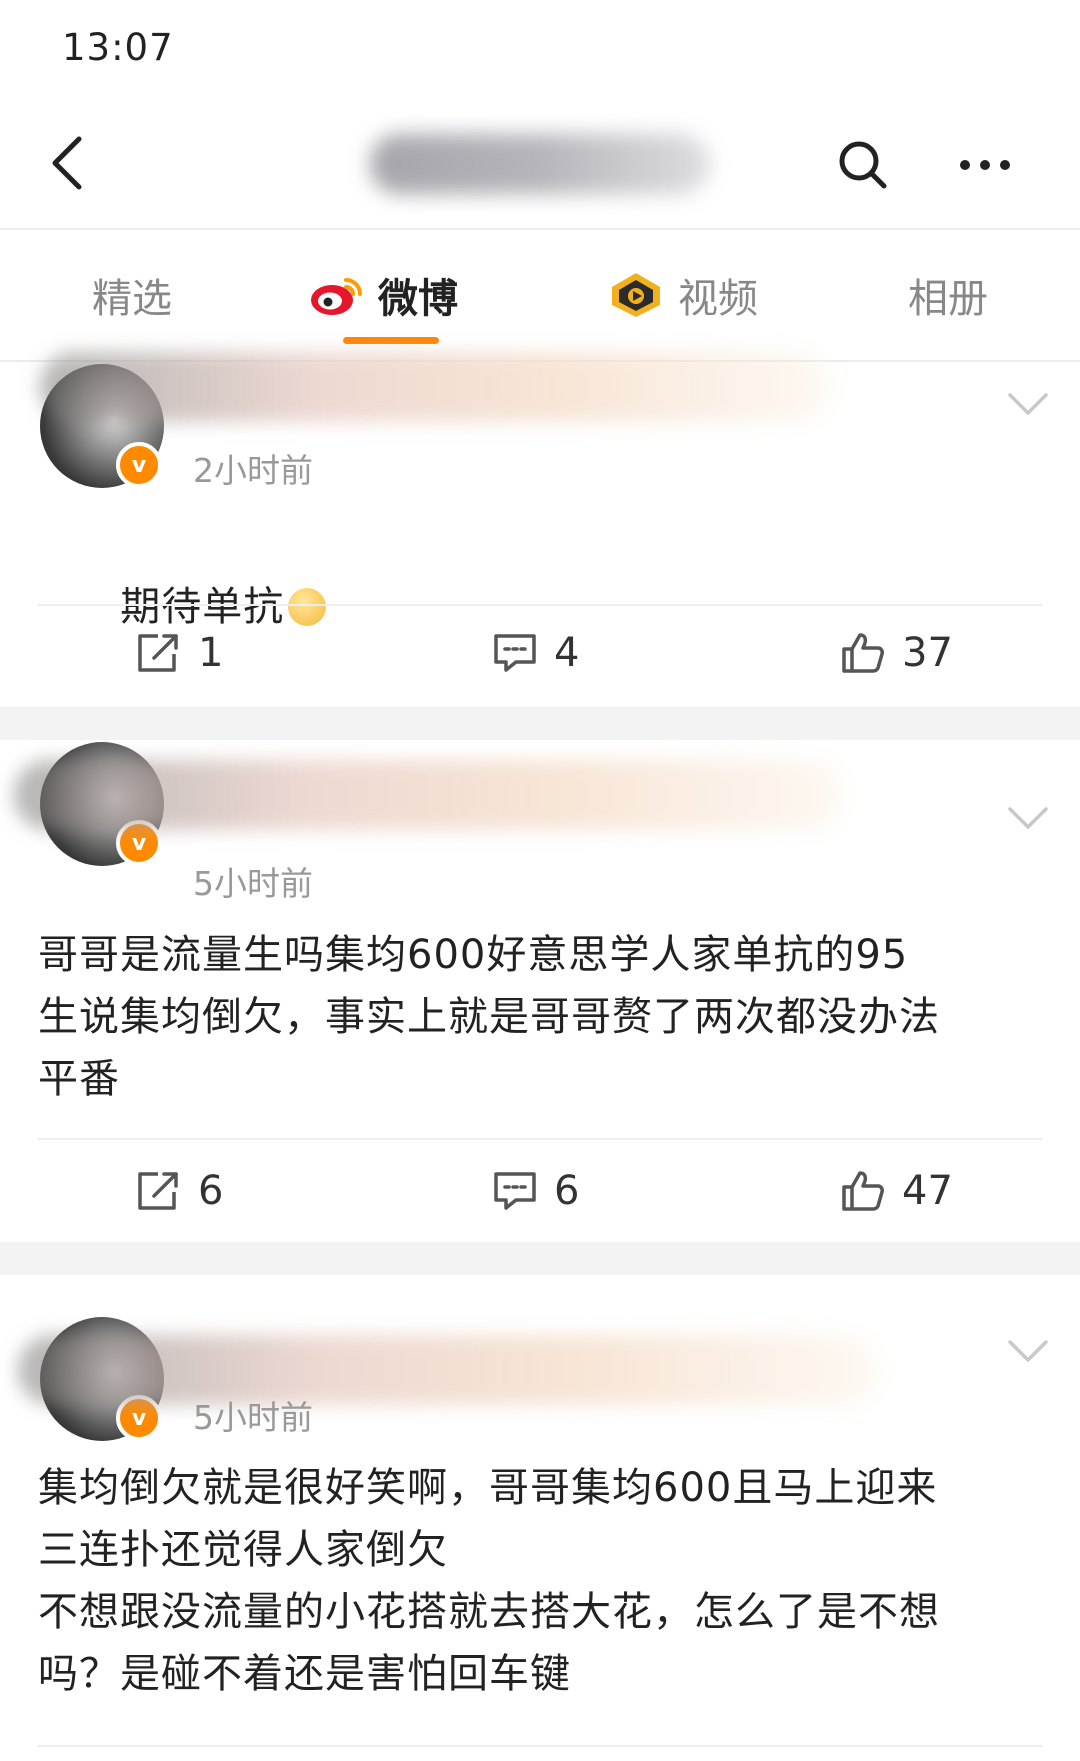 The width and height of the screenshot is (1080, 1761). I want to click on tab-video: 视频, so click(683, 295).